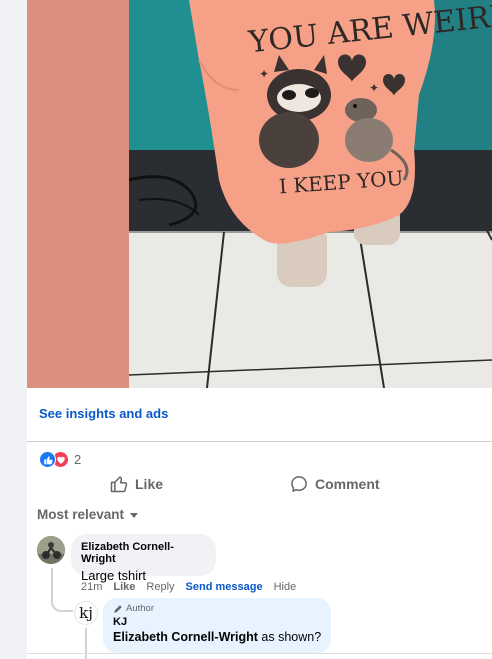 This screenshot has width=492, height=659. Describe the element at coordinates (217, 622) in the screenshot. I see `reply-author: KJ` at that location.